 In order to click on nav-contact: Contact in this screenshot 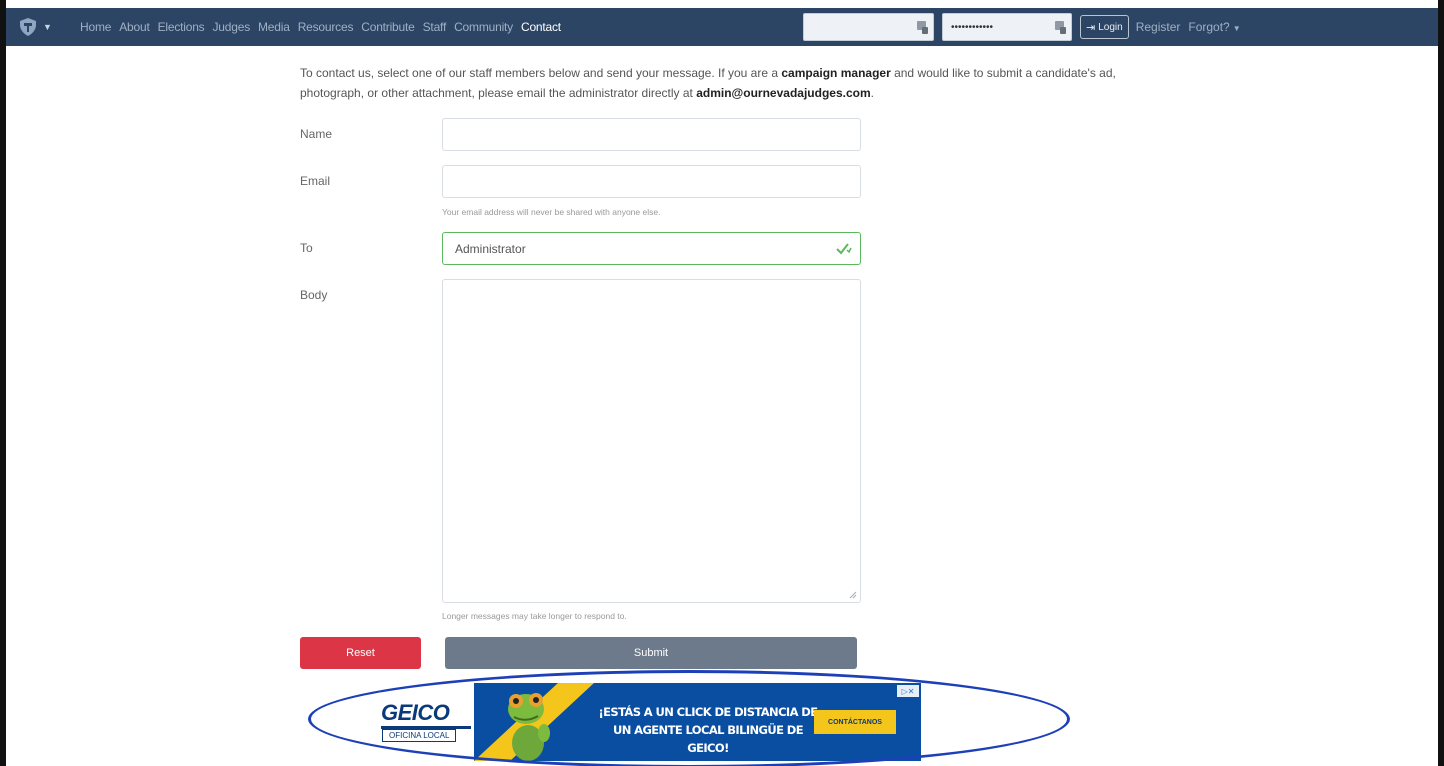, I will do `click(541, 27)`.